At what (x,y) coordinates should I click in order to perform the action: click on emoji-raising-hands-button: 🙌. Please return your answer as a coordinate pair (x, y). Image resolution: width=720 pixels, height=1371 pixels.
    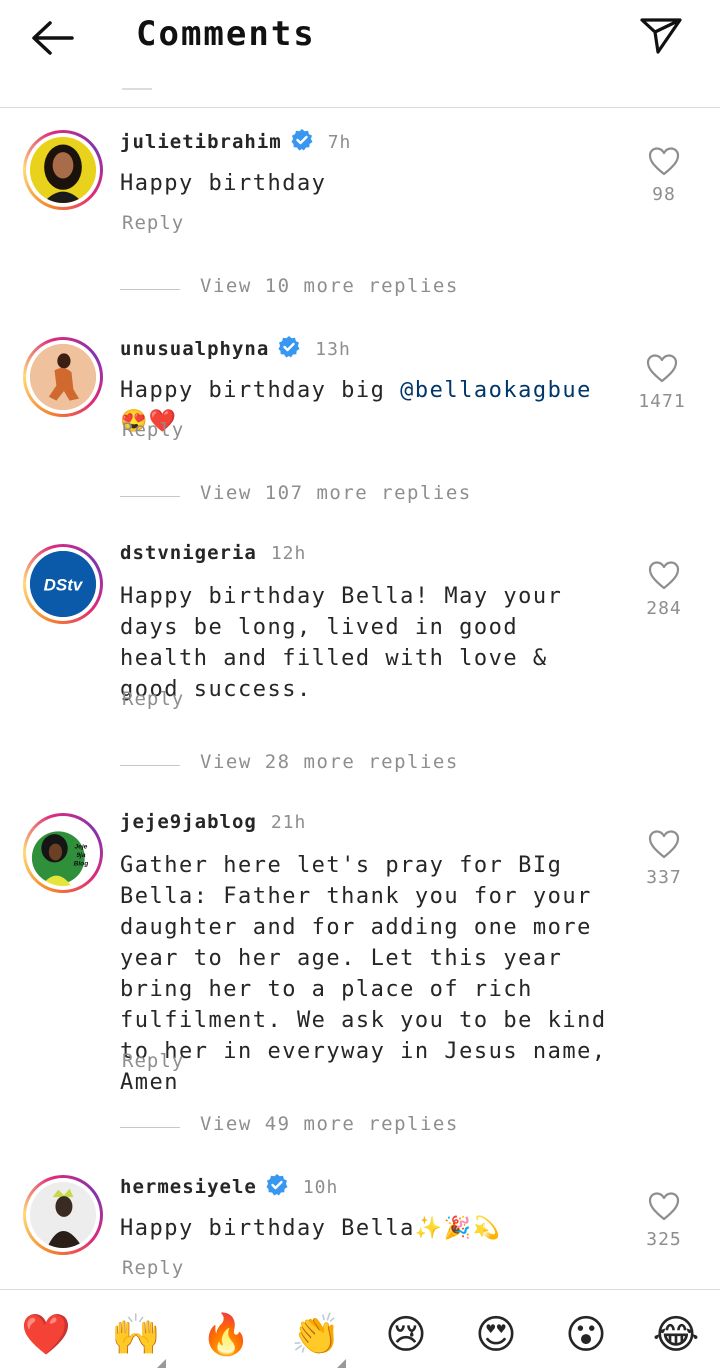
    Looking at the image, I should click on (138, 1339).